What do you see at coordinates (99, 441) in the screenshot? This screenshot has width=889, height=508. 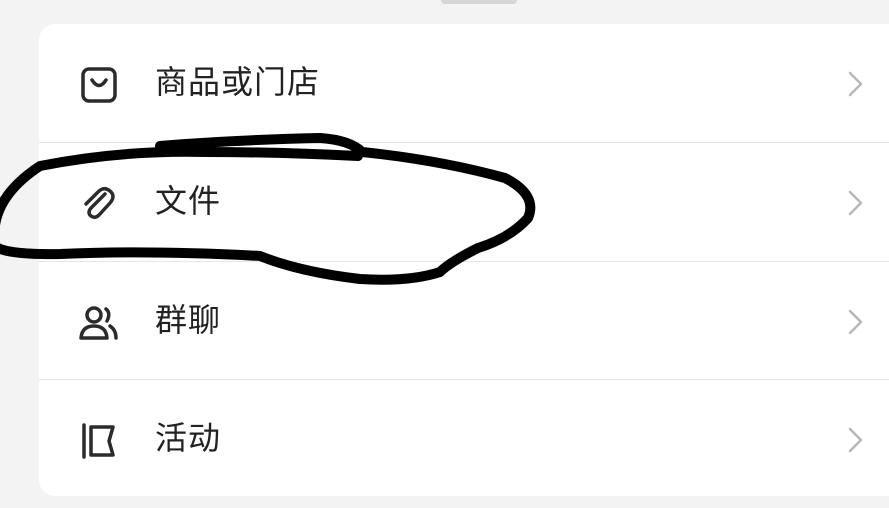 I see `activity-flag-icon` at bounding box center [99, 441].